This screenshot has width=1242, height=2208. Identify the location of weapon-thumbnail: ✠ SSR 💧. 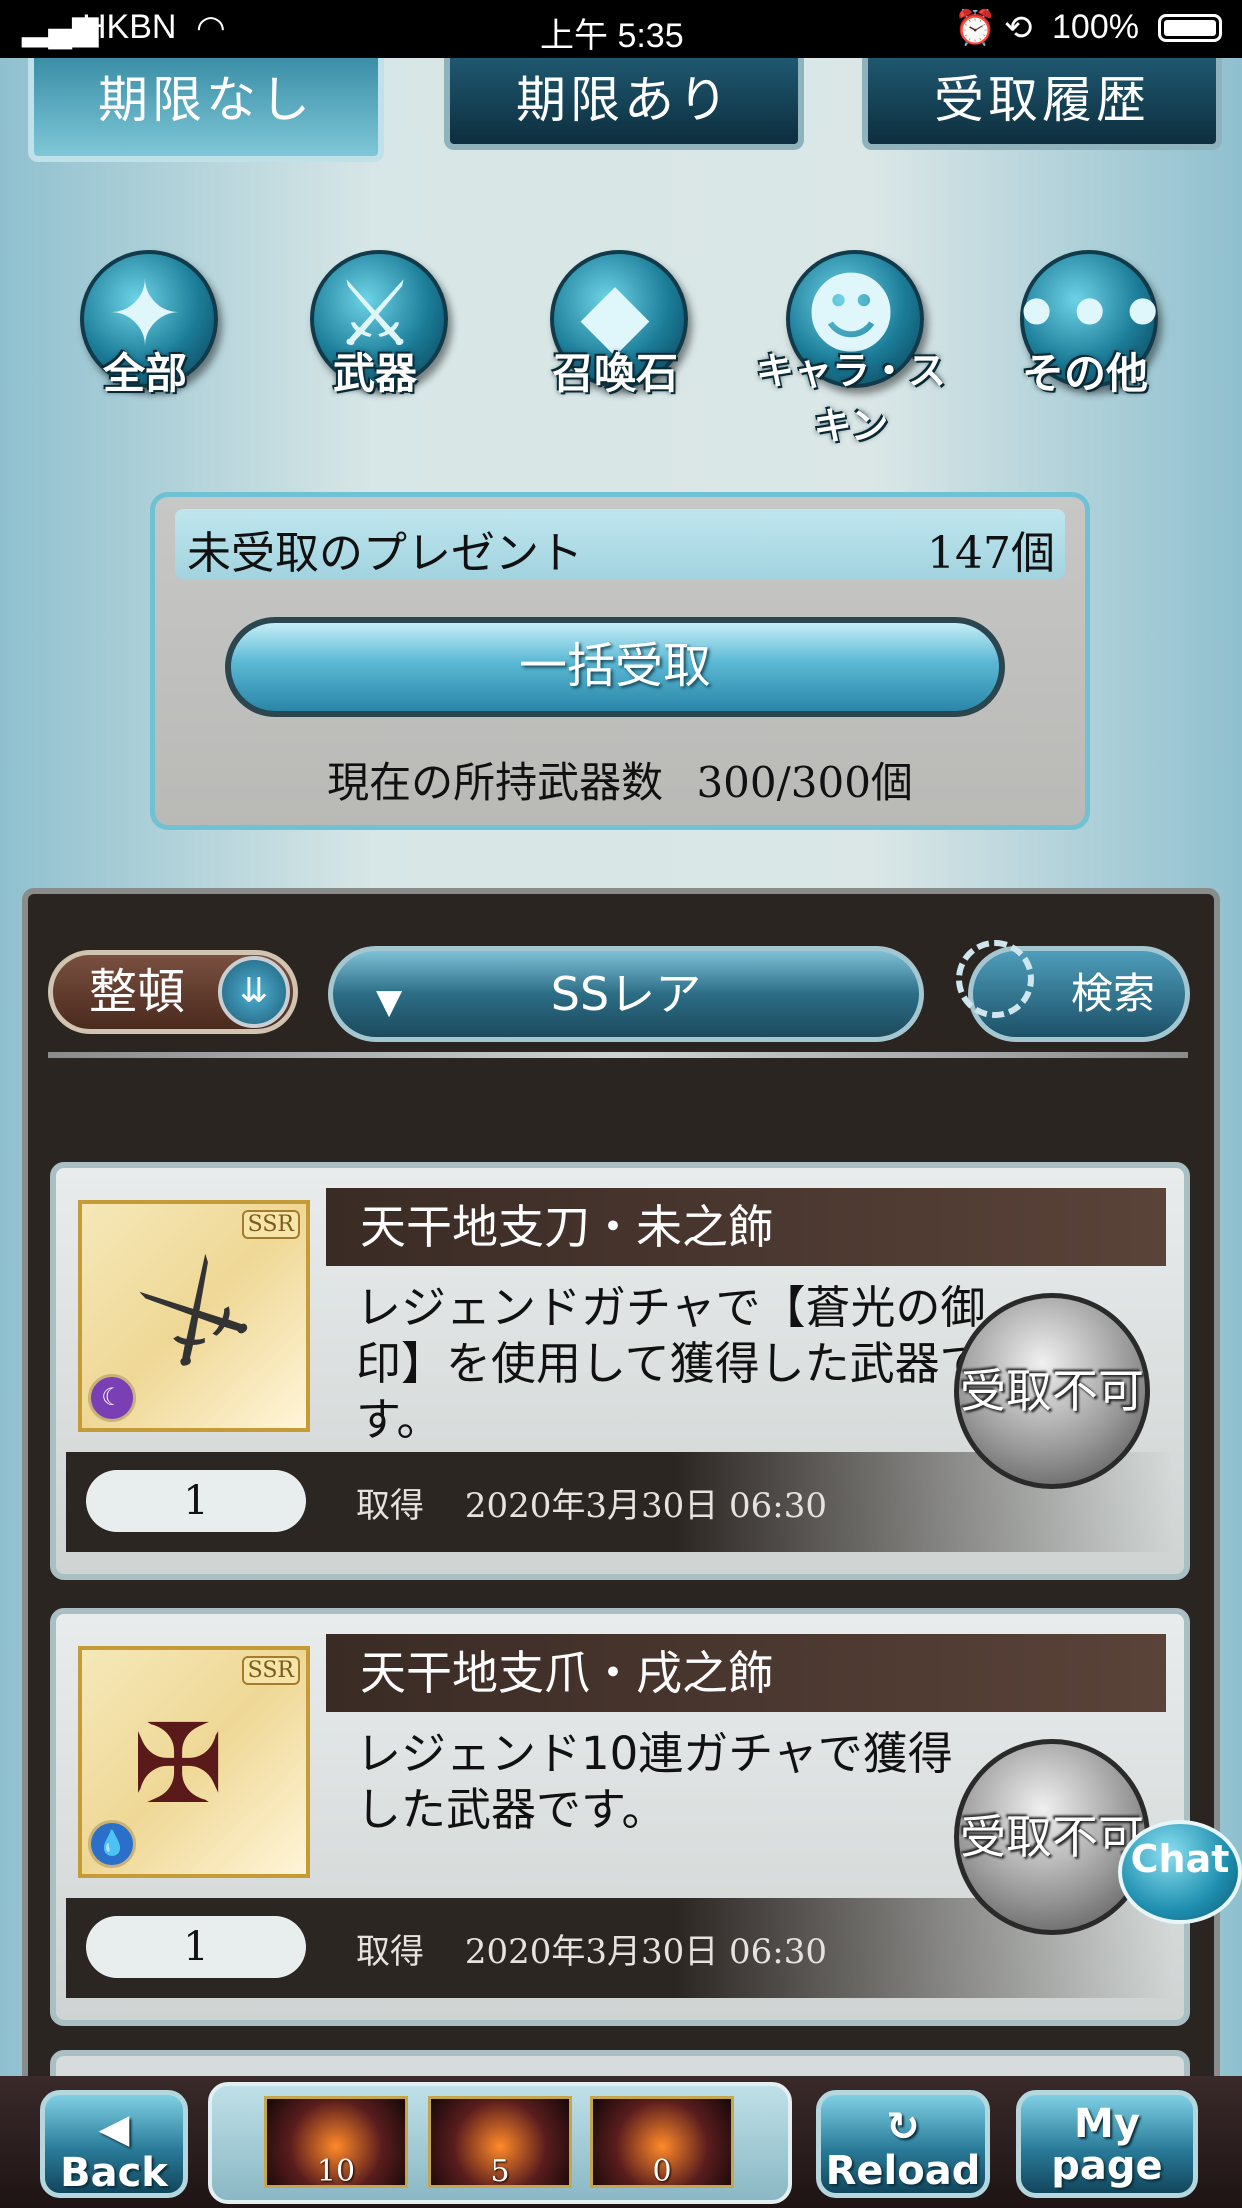
(194, 1762).